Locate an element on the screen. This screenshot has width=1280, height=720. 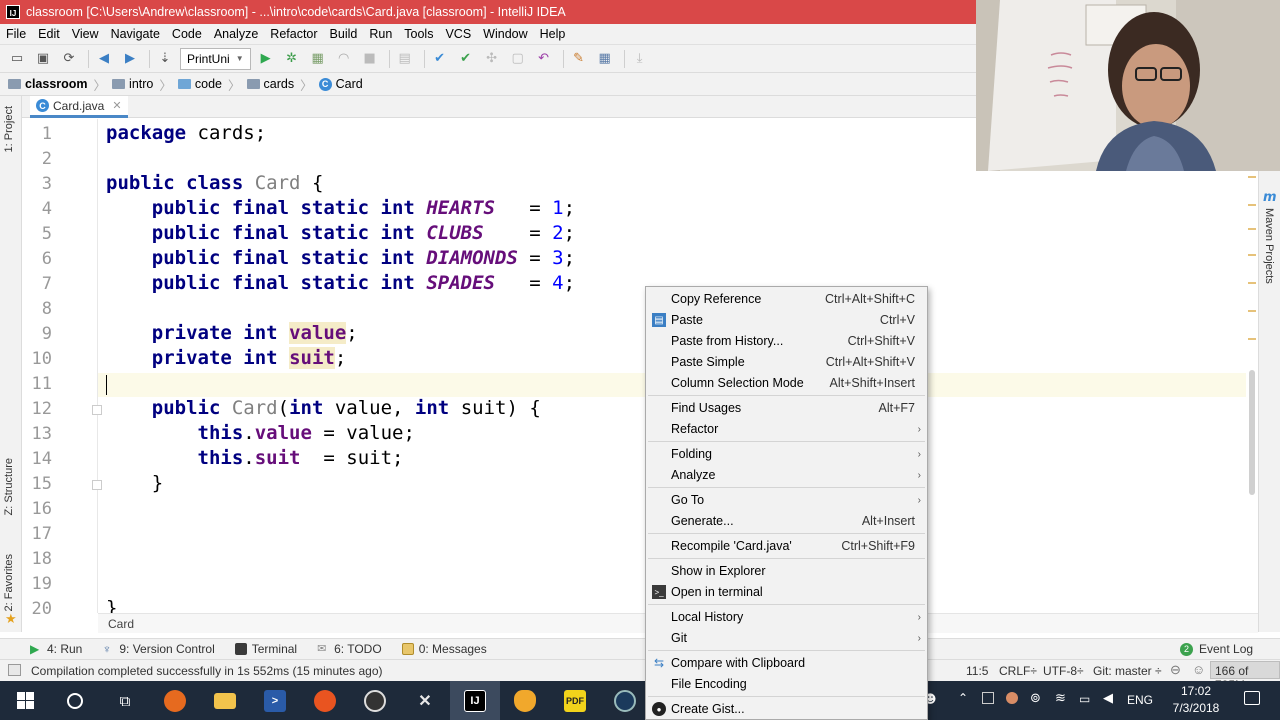
coverage-icon: ▦ is located at coordinates (318, 59).